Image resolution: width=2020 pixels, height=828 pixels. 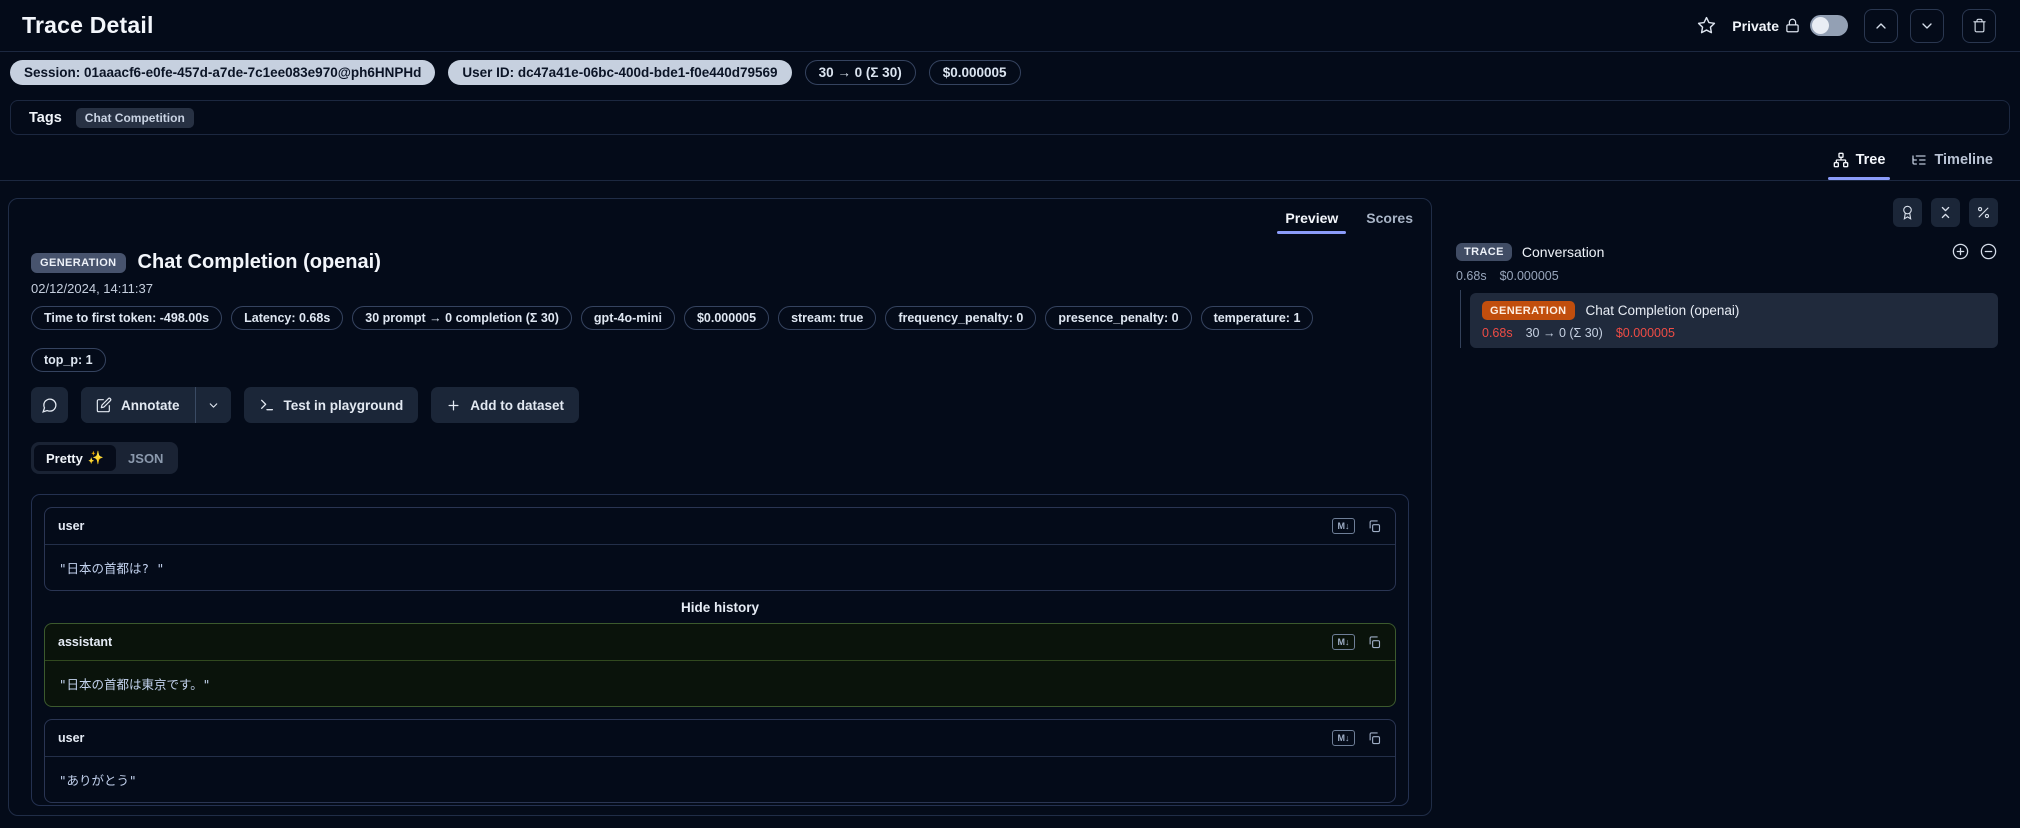 I want to click on minus-circle-icon, so click(x=1988, y=251).